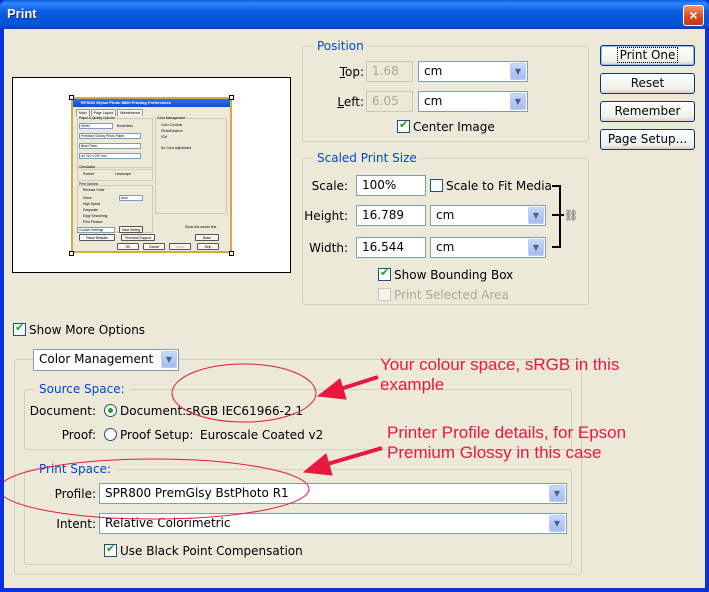  What do you see at coordinates (96, 230) in the screenshot?
I see `thumbnail-select: Custom Settings` at bounding box center [96, 230].